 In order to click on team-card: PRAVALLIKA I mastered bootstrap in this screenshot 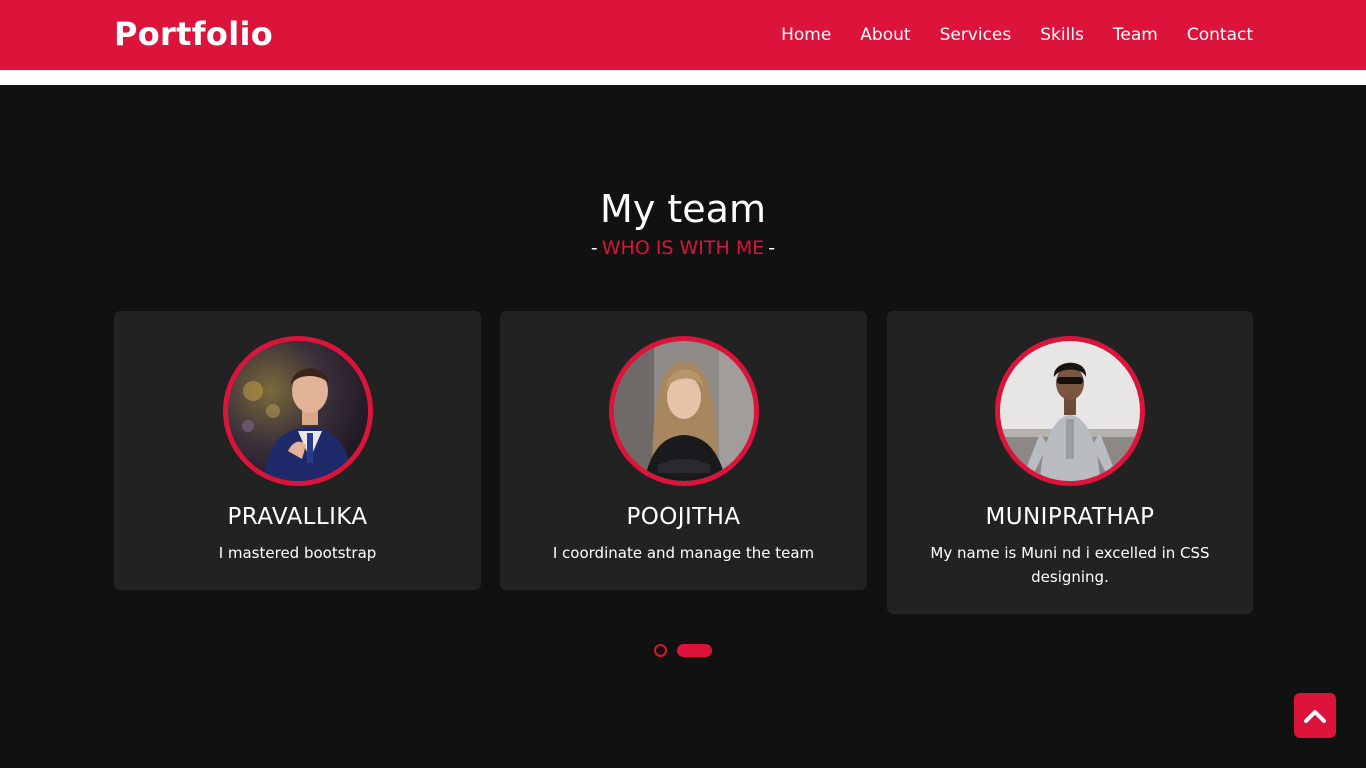, I will do `click(297, 450)`.